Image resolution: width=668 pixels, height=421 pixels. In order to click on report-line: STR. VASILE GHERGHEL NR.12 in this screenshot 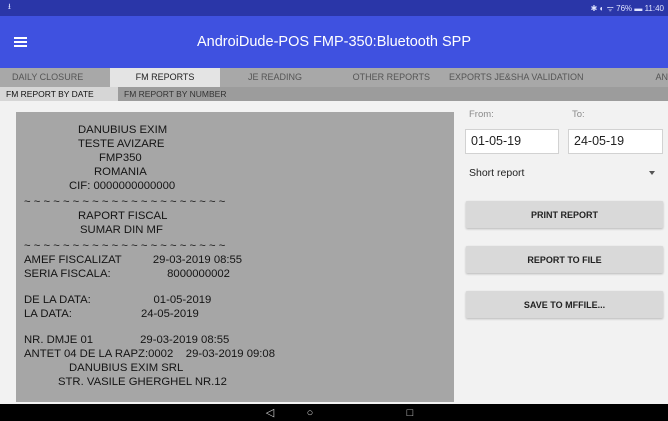, I will do `click(142, 382)`.